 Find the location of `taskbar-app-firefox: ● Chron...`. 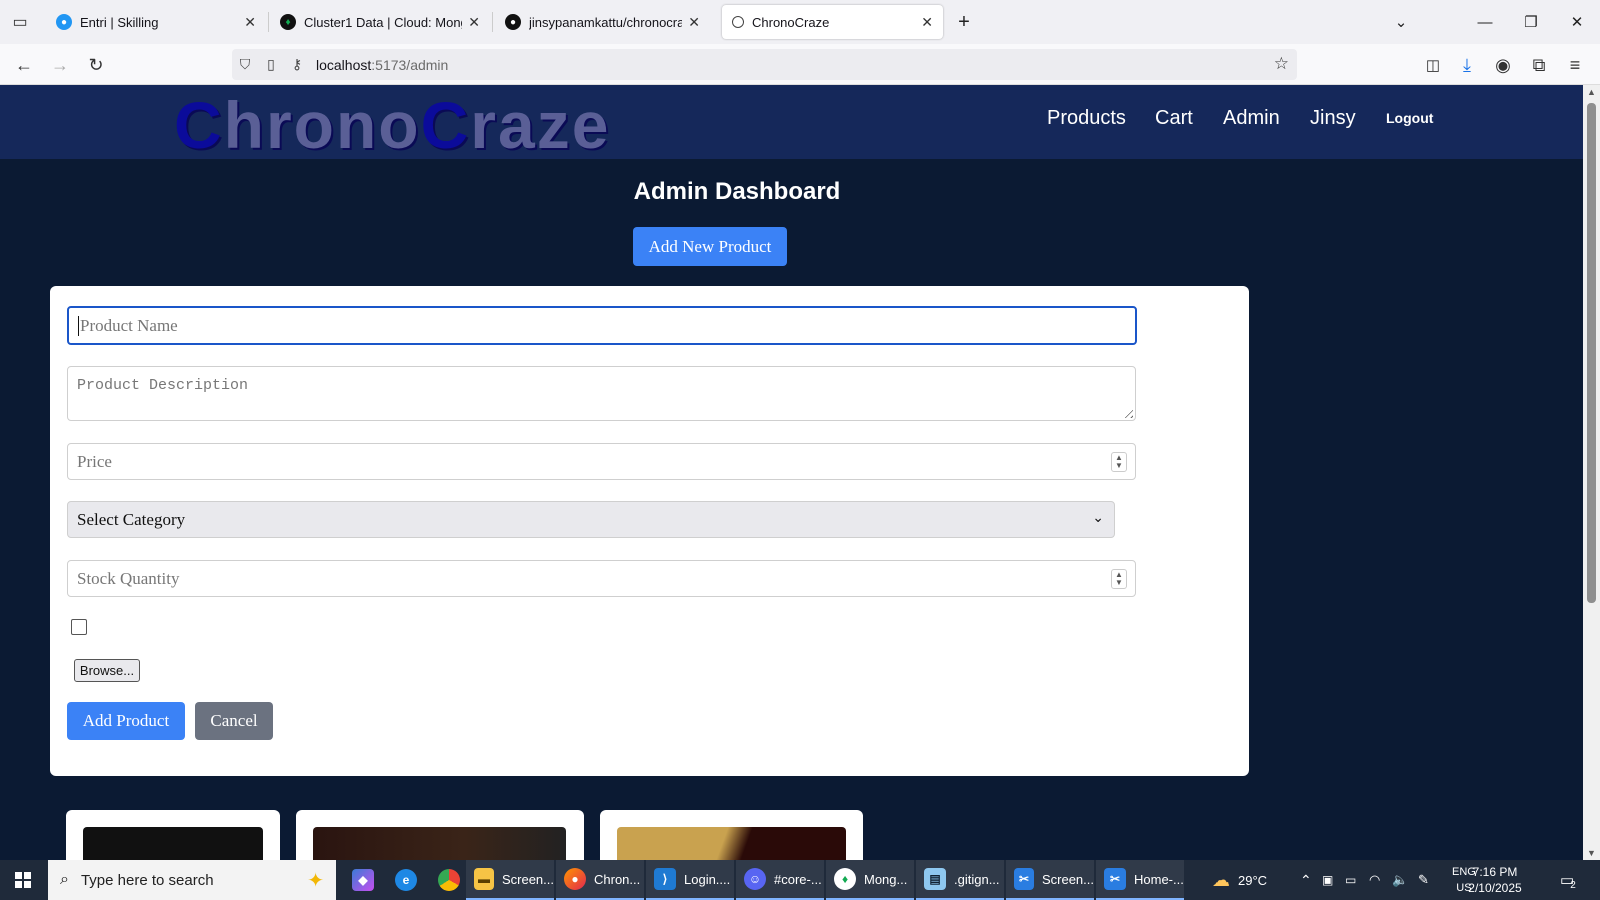

taskbar-app-firefox: ● Chron... is located at coordinates (600, 880).